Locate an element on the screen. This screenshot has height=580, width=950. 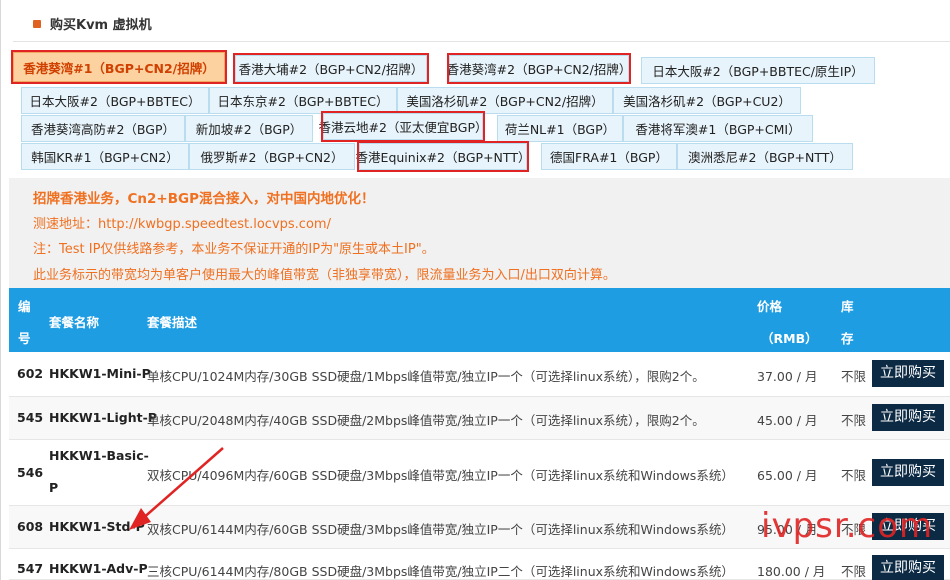
section-title: 购买Kvm 虚拟机 is located at coordinates (101, 25).